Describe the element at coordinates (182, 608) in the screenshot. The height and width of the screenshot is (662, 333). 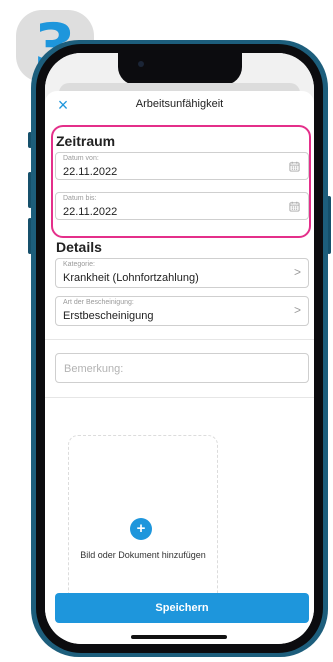
I see `save-button: Speichern` at that location.